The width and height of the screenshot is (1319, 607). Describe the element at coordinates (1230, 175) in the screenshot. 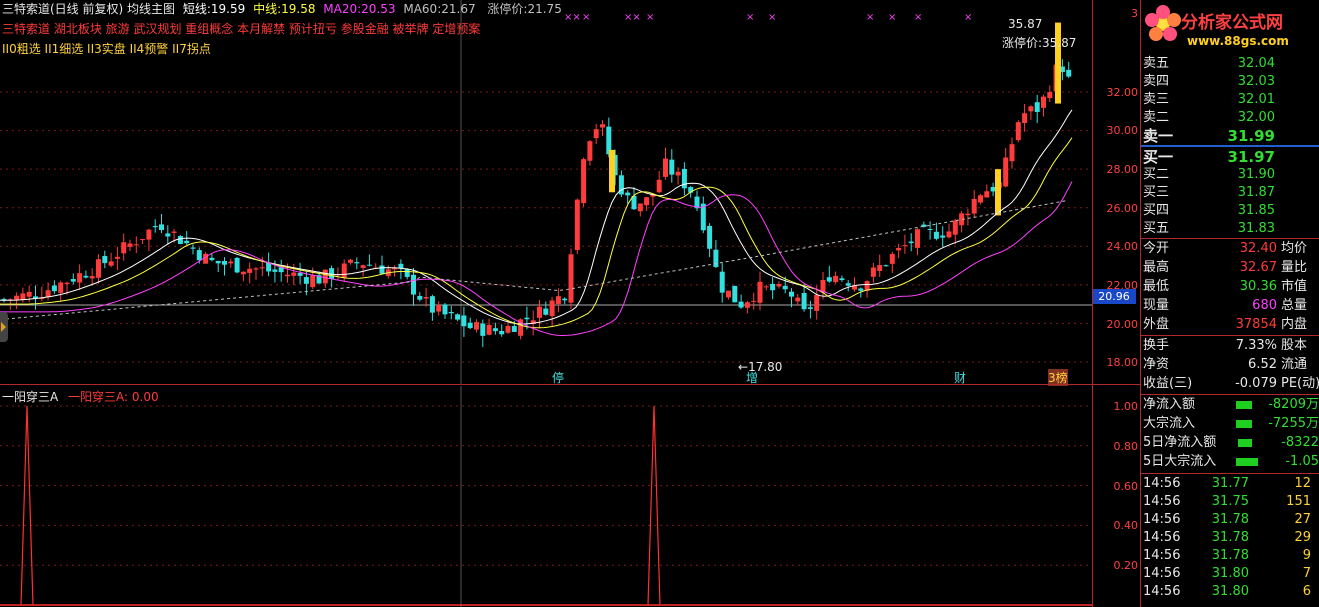

I see `bid-row: 买二 31.90` at that location.